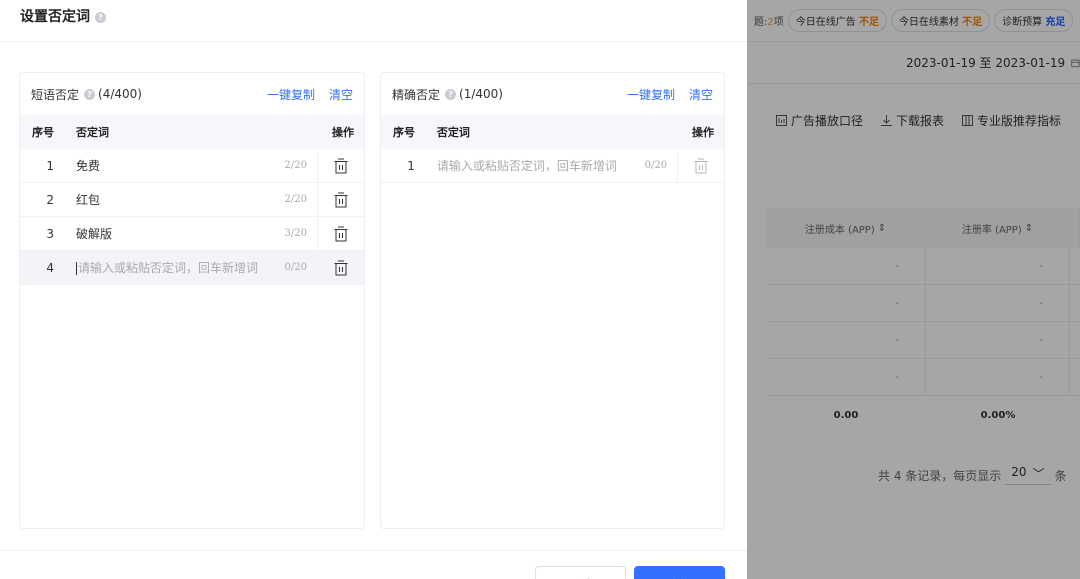  What do you see at coordinates (88, 166) in the screenshot?
I see `word-text: 免费` at bounding box center [88, 166].